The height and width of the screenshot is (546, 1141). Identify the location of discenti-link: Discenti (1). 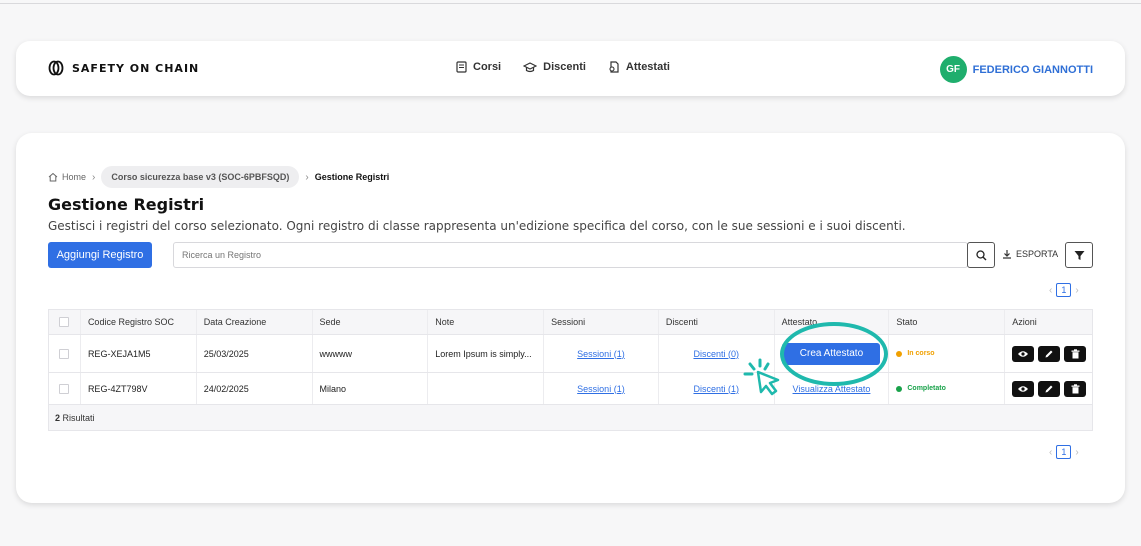
(716, 389).